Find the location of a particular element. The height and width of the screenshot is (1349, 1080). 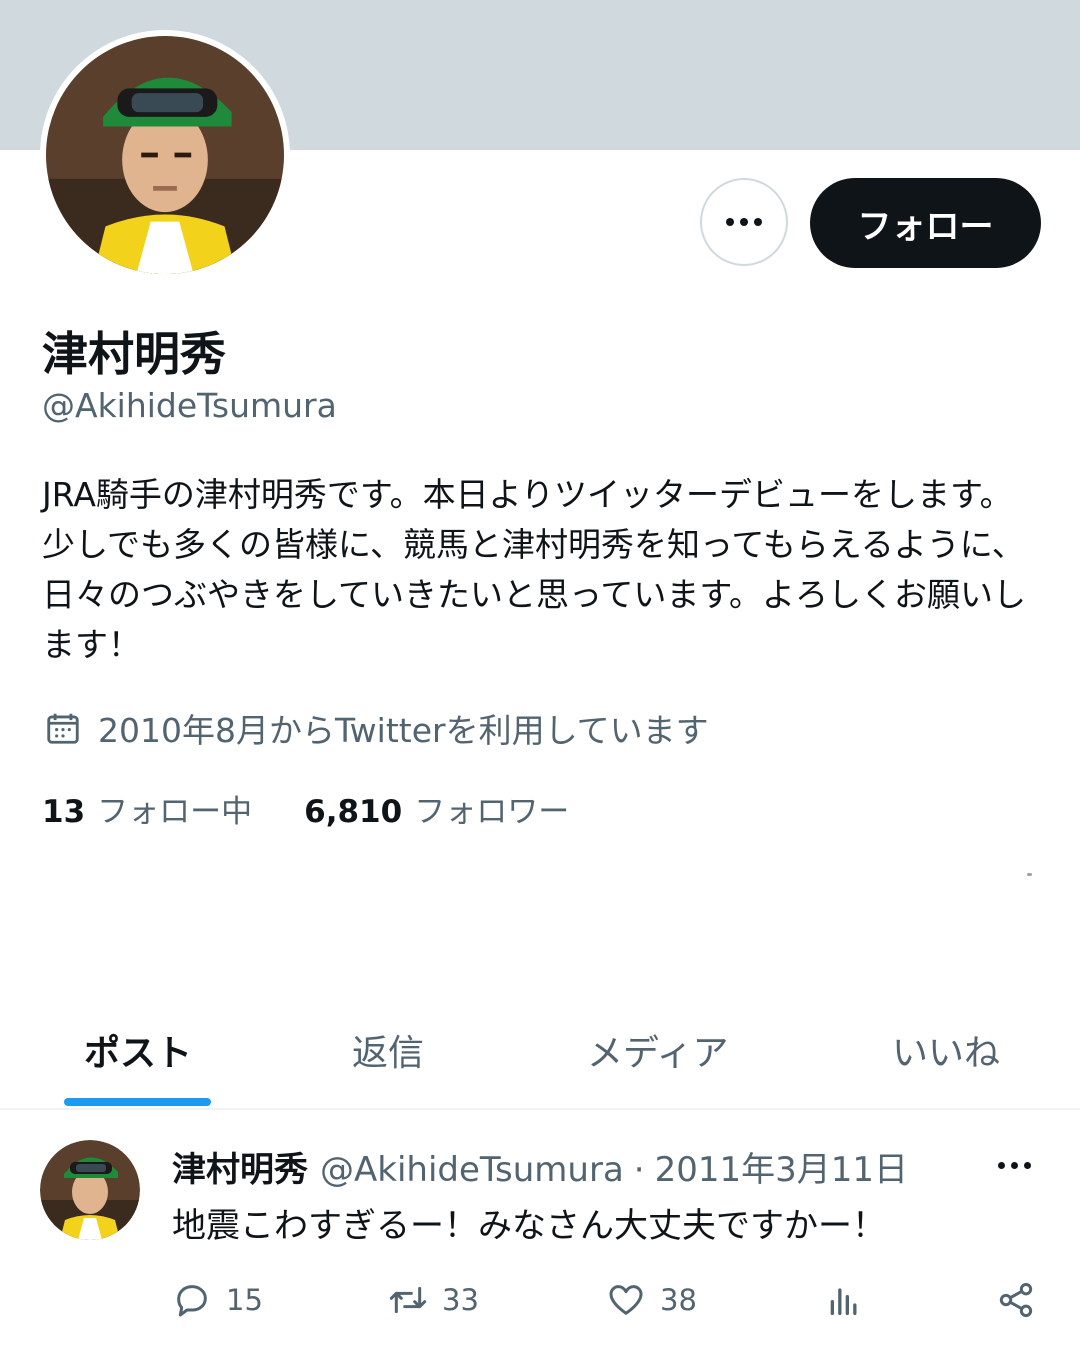

tab-replies: 返信 is located at coordinates (388, 1050).